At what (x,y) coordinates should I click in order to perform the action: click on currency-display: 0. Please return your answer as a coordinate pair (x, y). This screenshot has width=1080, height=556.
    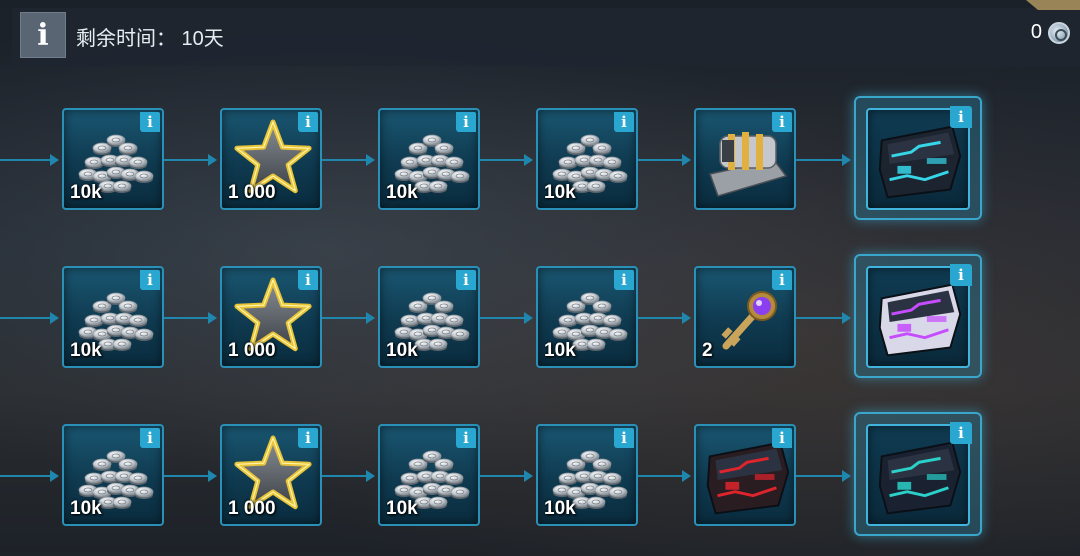
    Looking at the image, I should click on (1050, 32).